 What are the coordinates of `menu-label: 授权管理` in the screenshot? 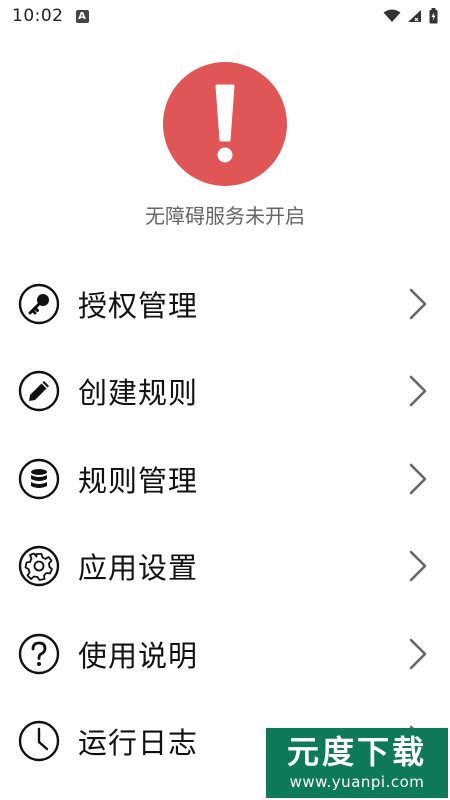 It's located at (138, 305).